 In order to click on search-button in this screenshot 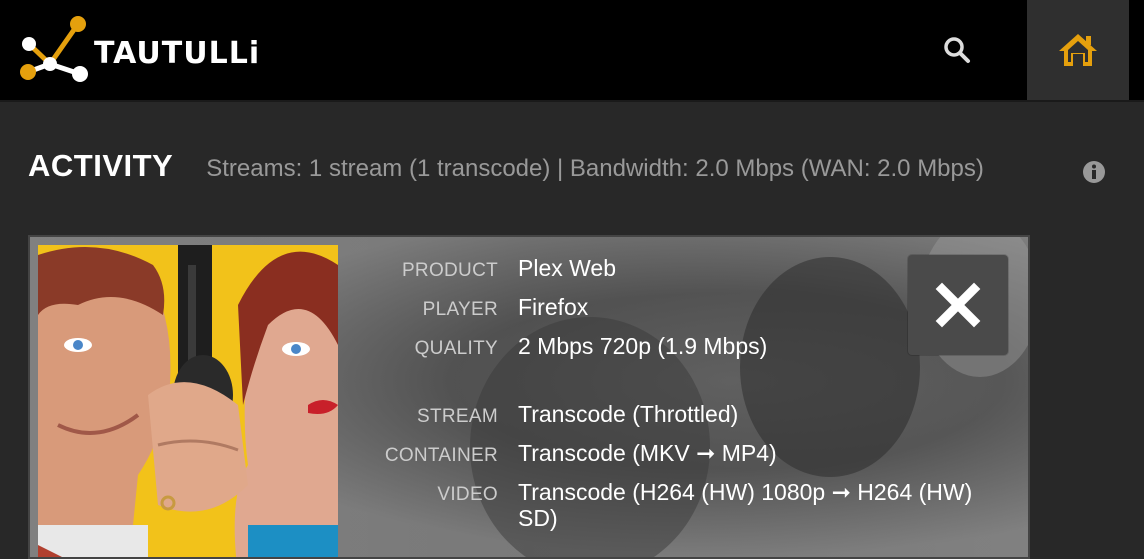, I will do `click(957, 50)`.